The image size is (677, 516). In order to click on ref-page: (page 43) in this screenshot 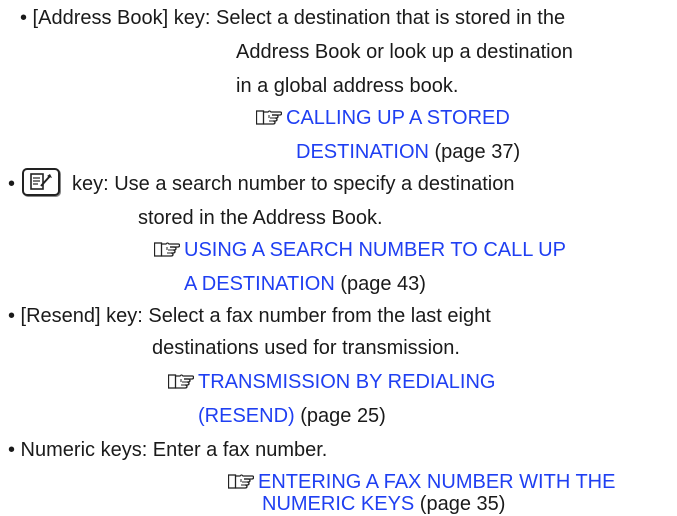, I will do `click(380, 284)`.